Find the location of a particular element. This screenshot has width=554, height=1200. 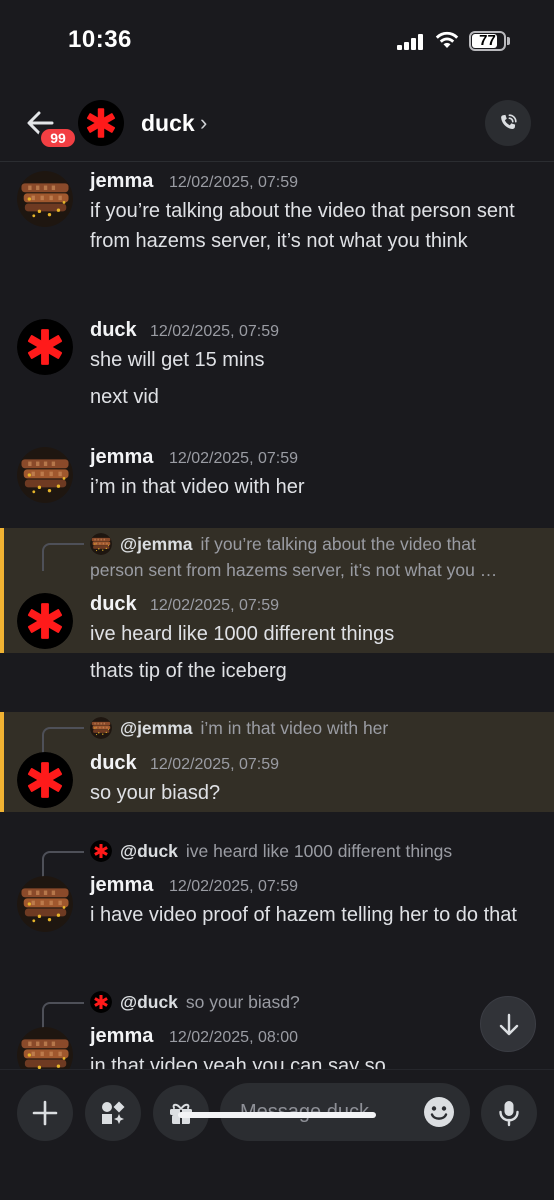

message-text: ive heard like 1000 different things is located at coordinates (242, 634).